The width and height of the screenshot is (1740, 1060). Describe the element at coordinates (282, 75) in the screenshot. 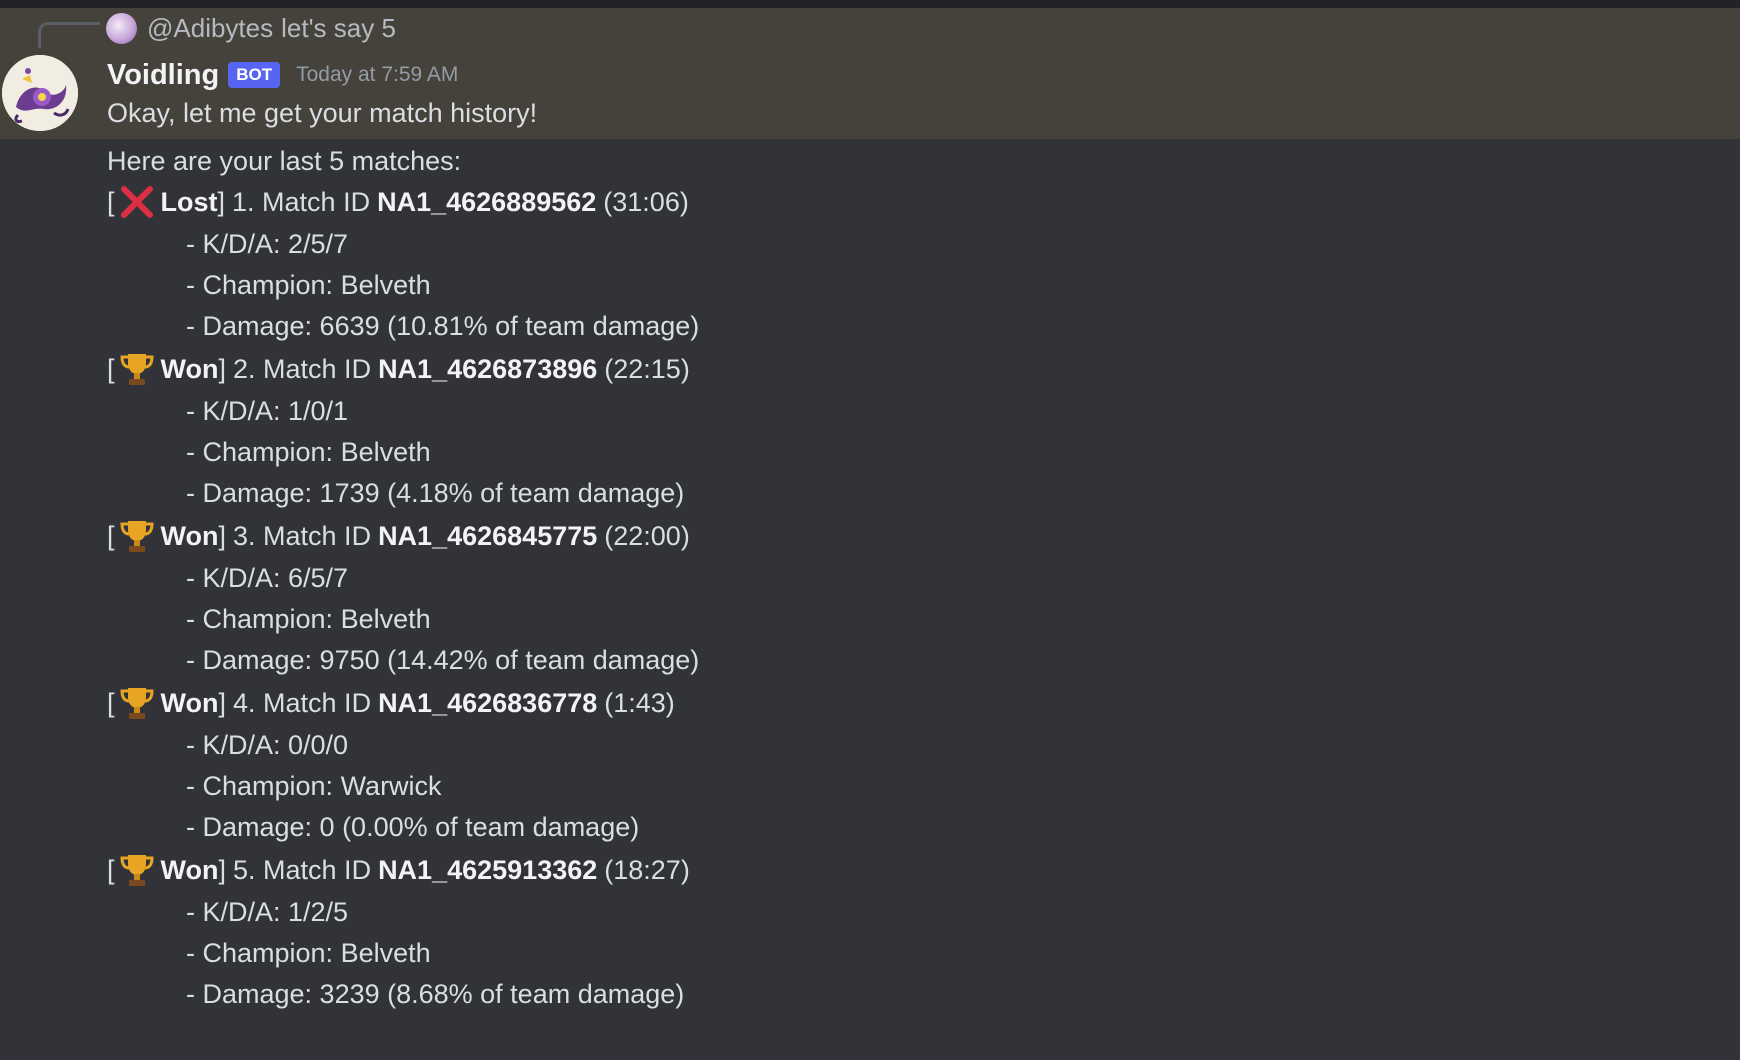

I see `message-header: Voidling BOT Today at 7:59 AM` at that location.